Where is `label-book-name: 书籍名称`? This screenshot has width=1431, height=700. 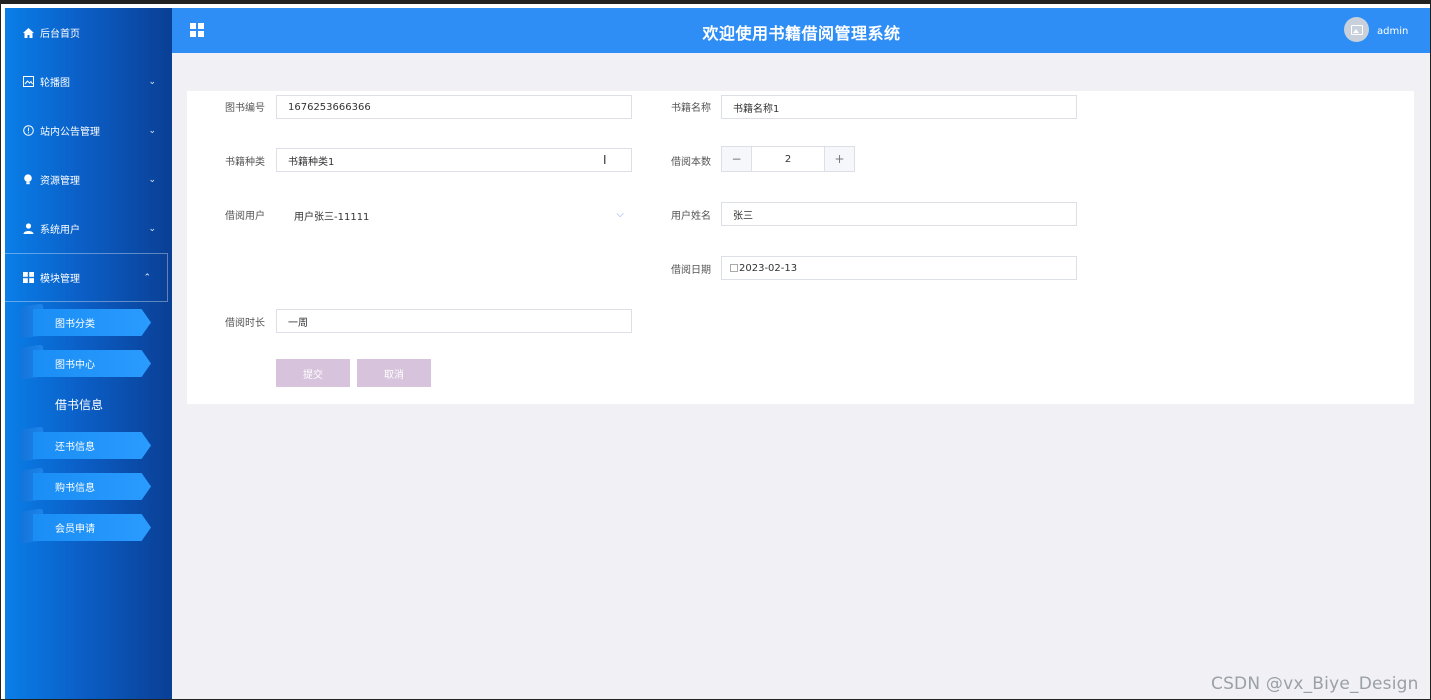 label-book-name: 书籍名称 is located at coordinates (691, 108).